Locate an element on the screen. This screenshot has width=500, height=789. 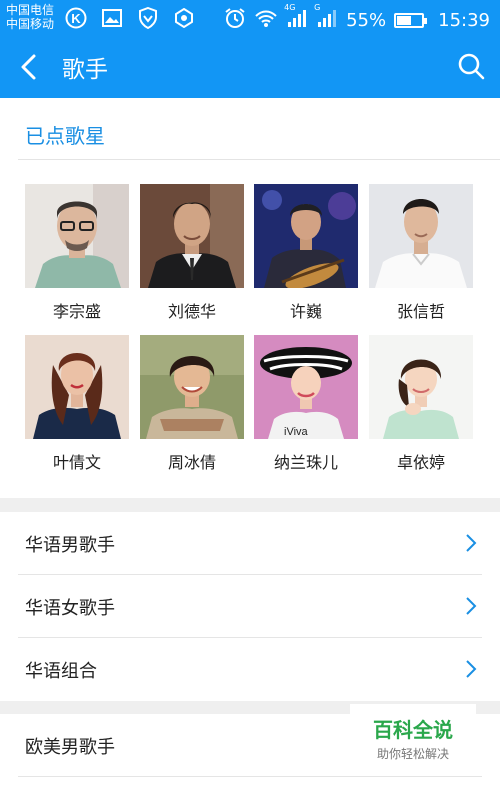
search-icon is located at coordinates (471, 66).